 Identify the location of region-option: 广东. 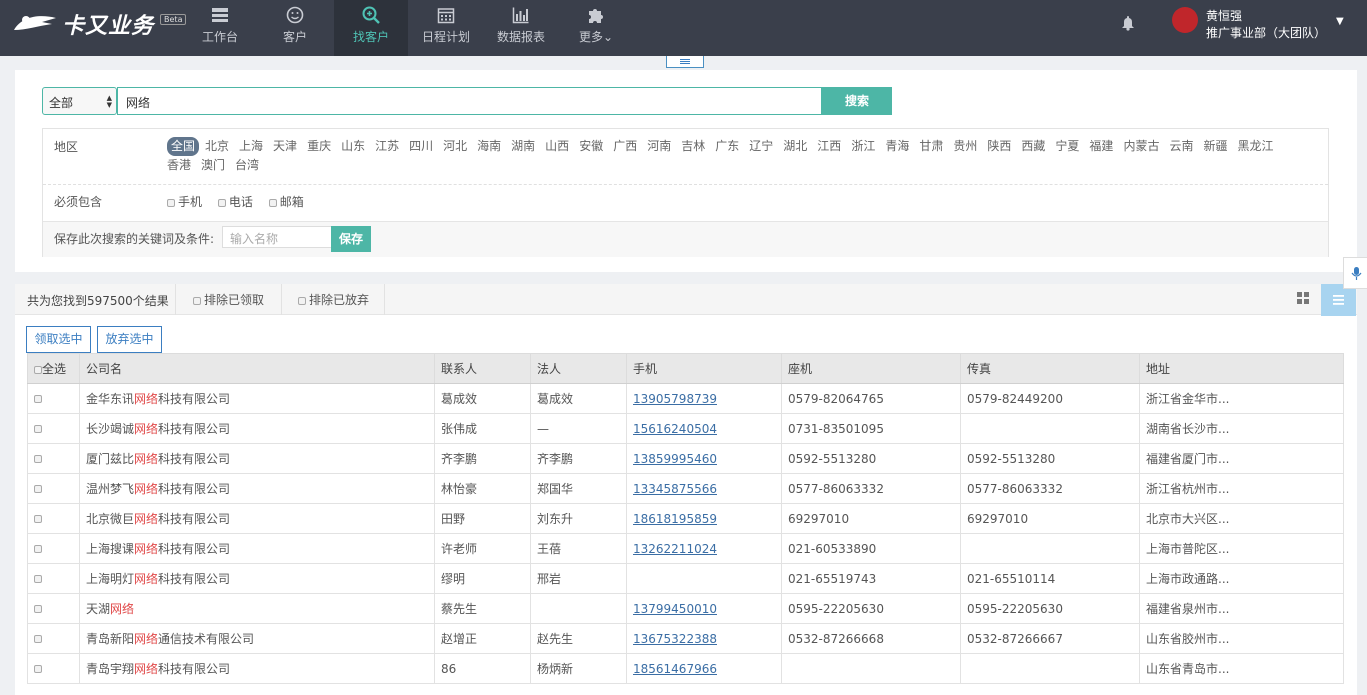
(727, 146).